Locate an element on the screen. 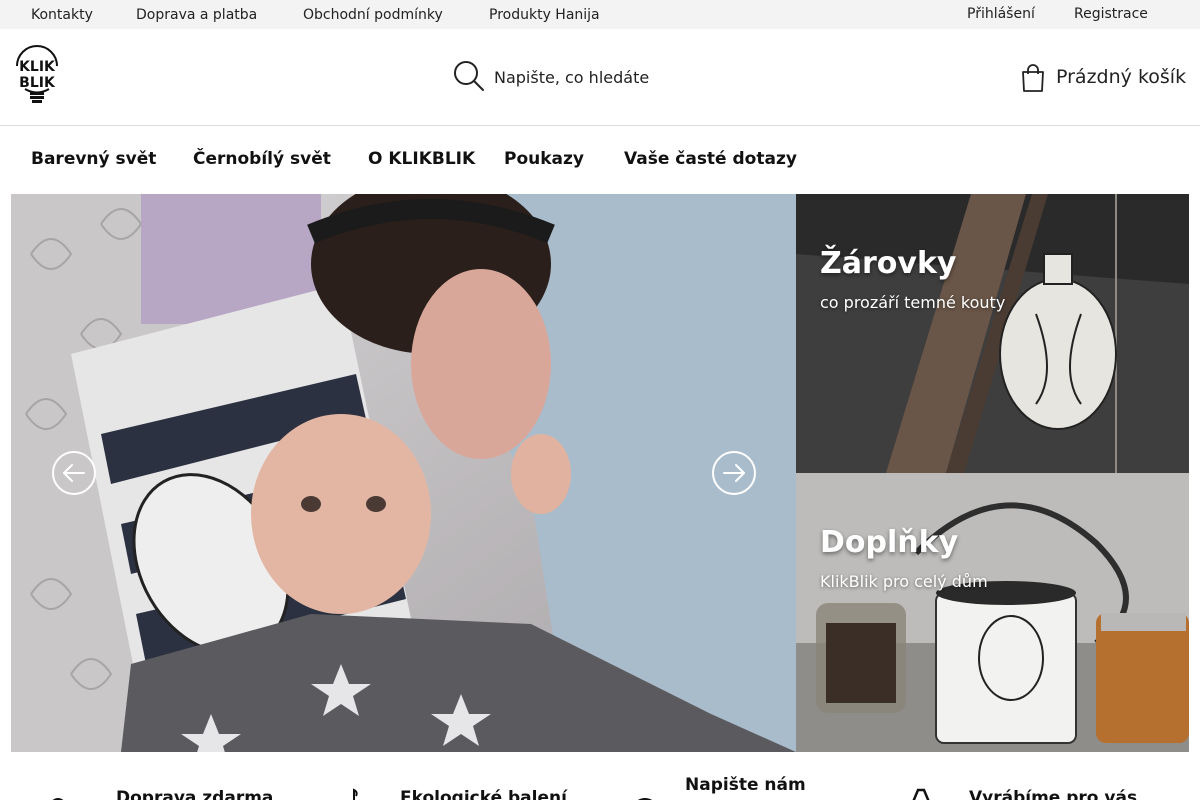  lightbulb-logo-icon: KLIK BLIK is located at coordinates (37, 74).